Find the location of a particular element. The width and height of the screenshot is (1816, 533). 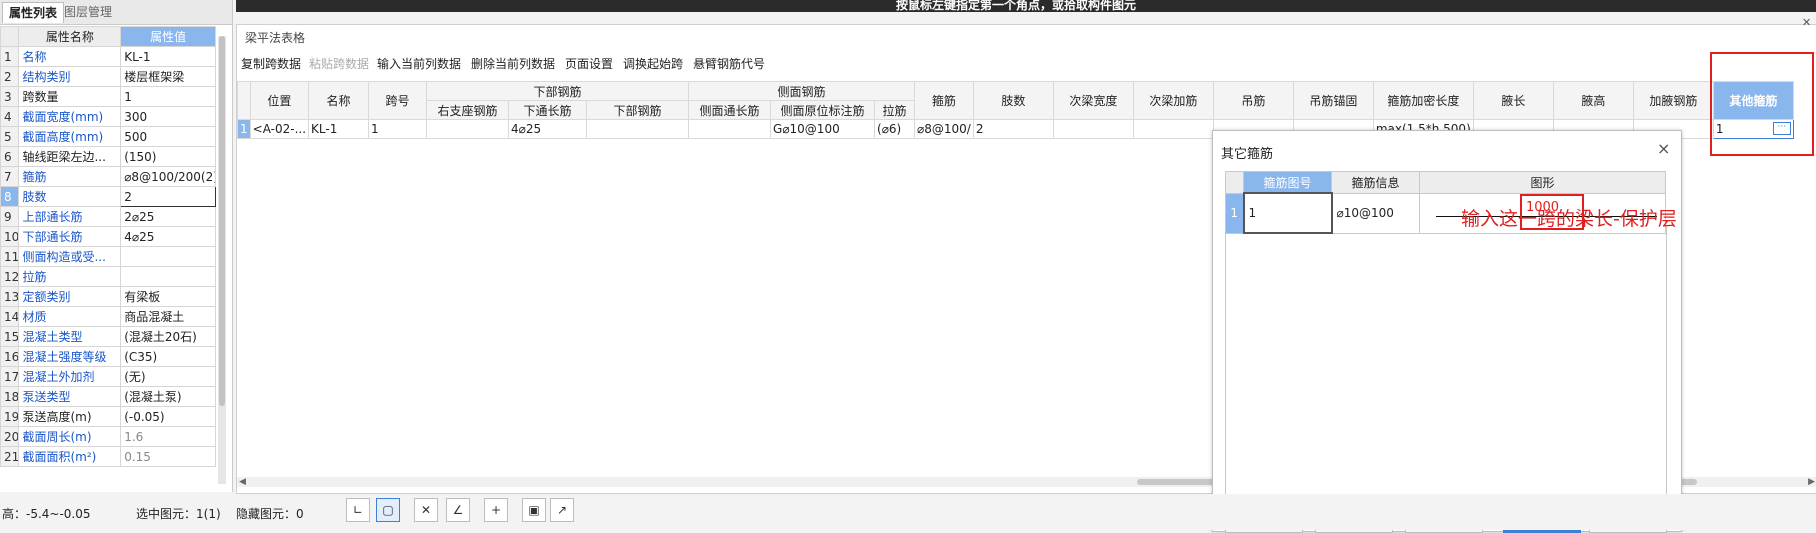

table-row: 13 定额类别 有梁板 is located at coordinates (108, 296).